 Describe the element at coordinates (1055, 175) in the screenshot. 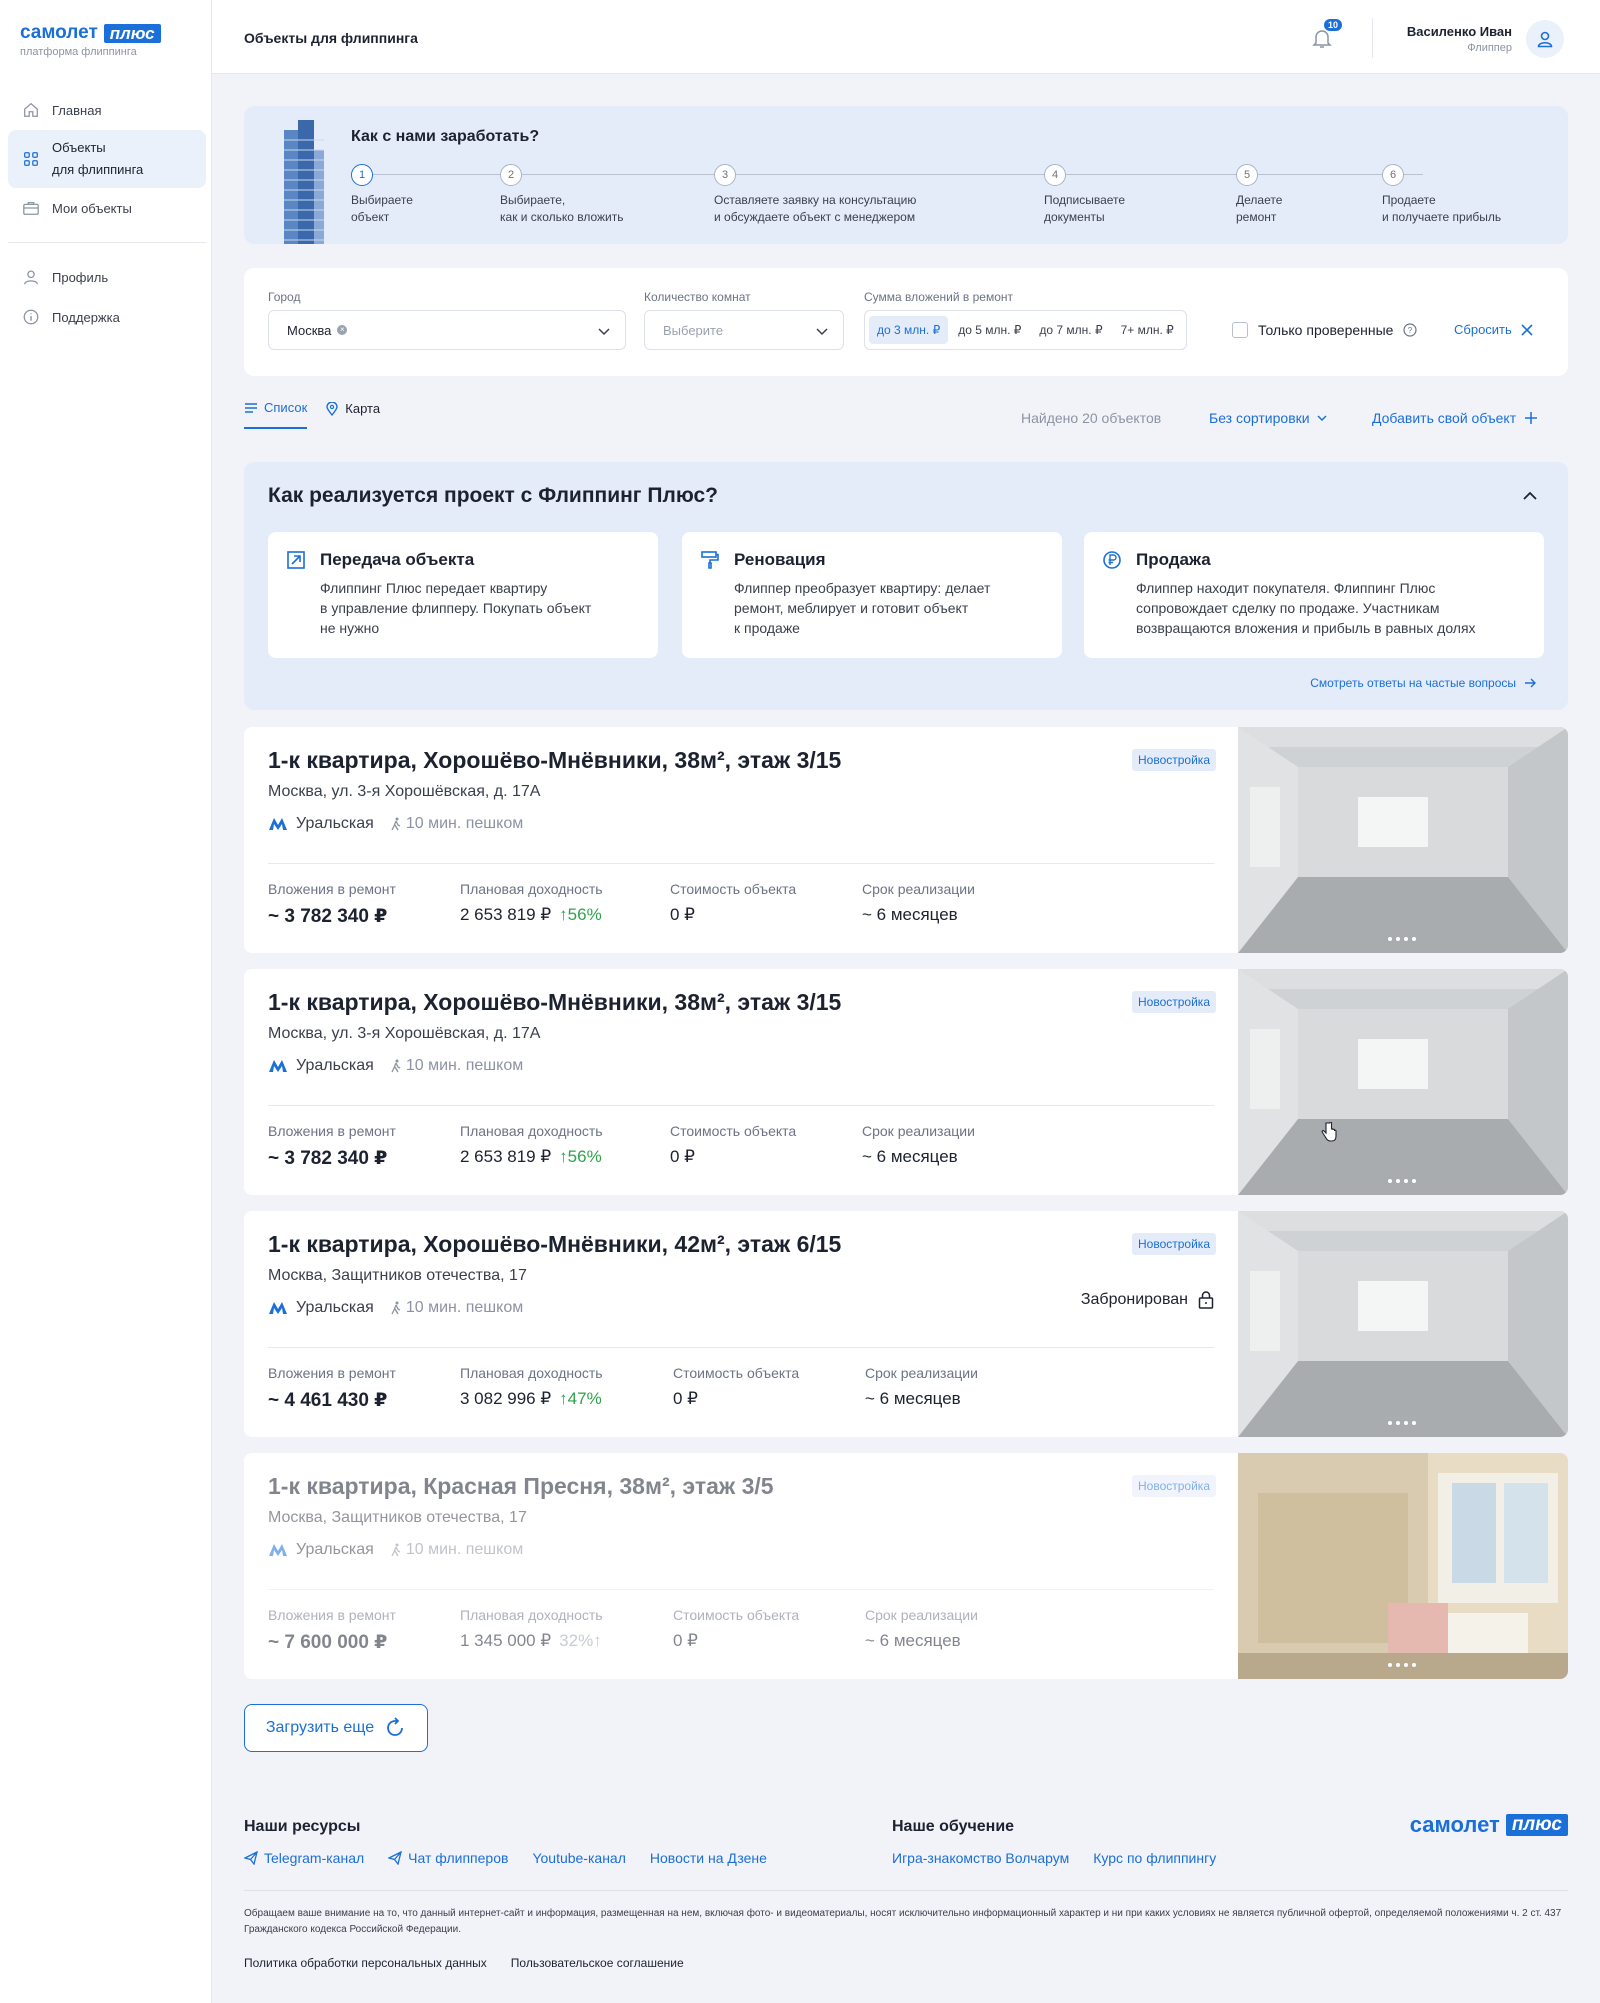

I see `step-number: 4` at that location.